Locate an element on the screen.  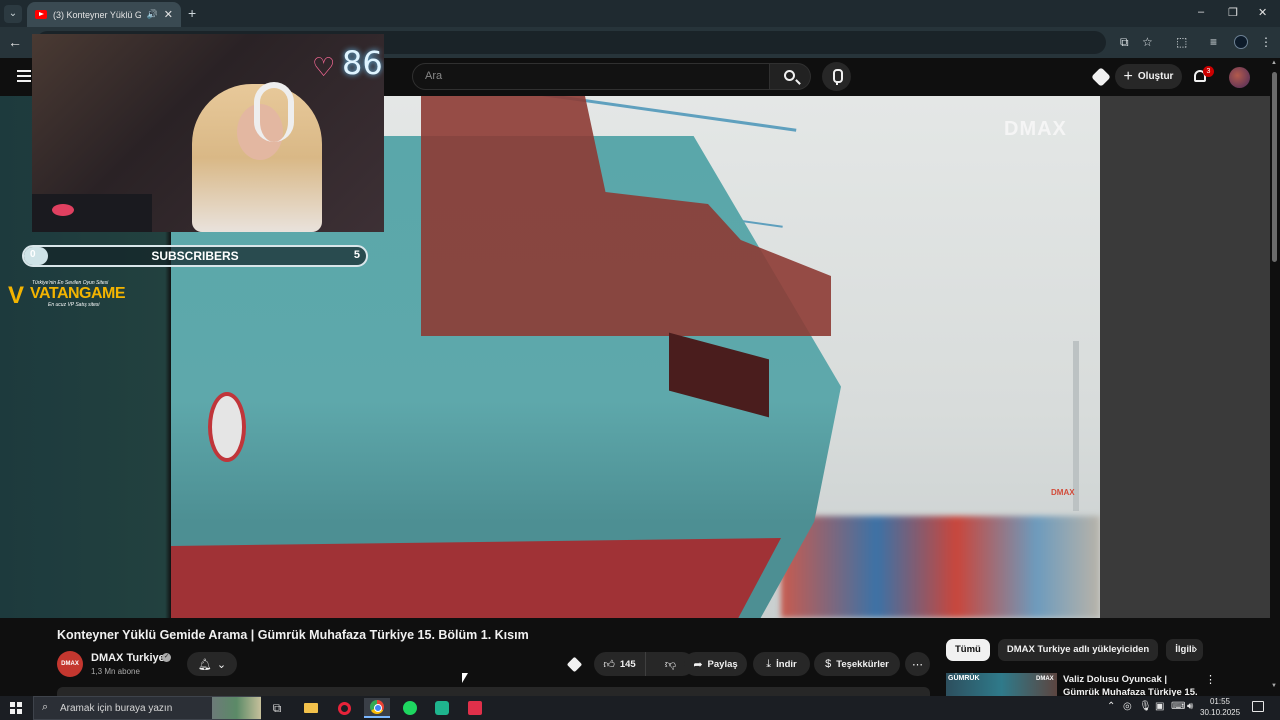
tray-app-icon: ◎ is located at coordinates (1127, 706).